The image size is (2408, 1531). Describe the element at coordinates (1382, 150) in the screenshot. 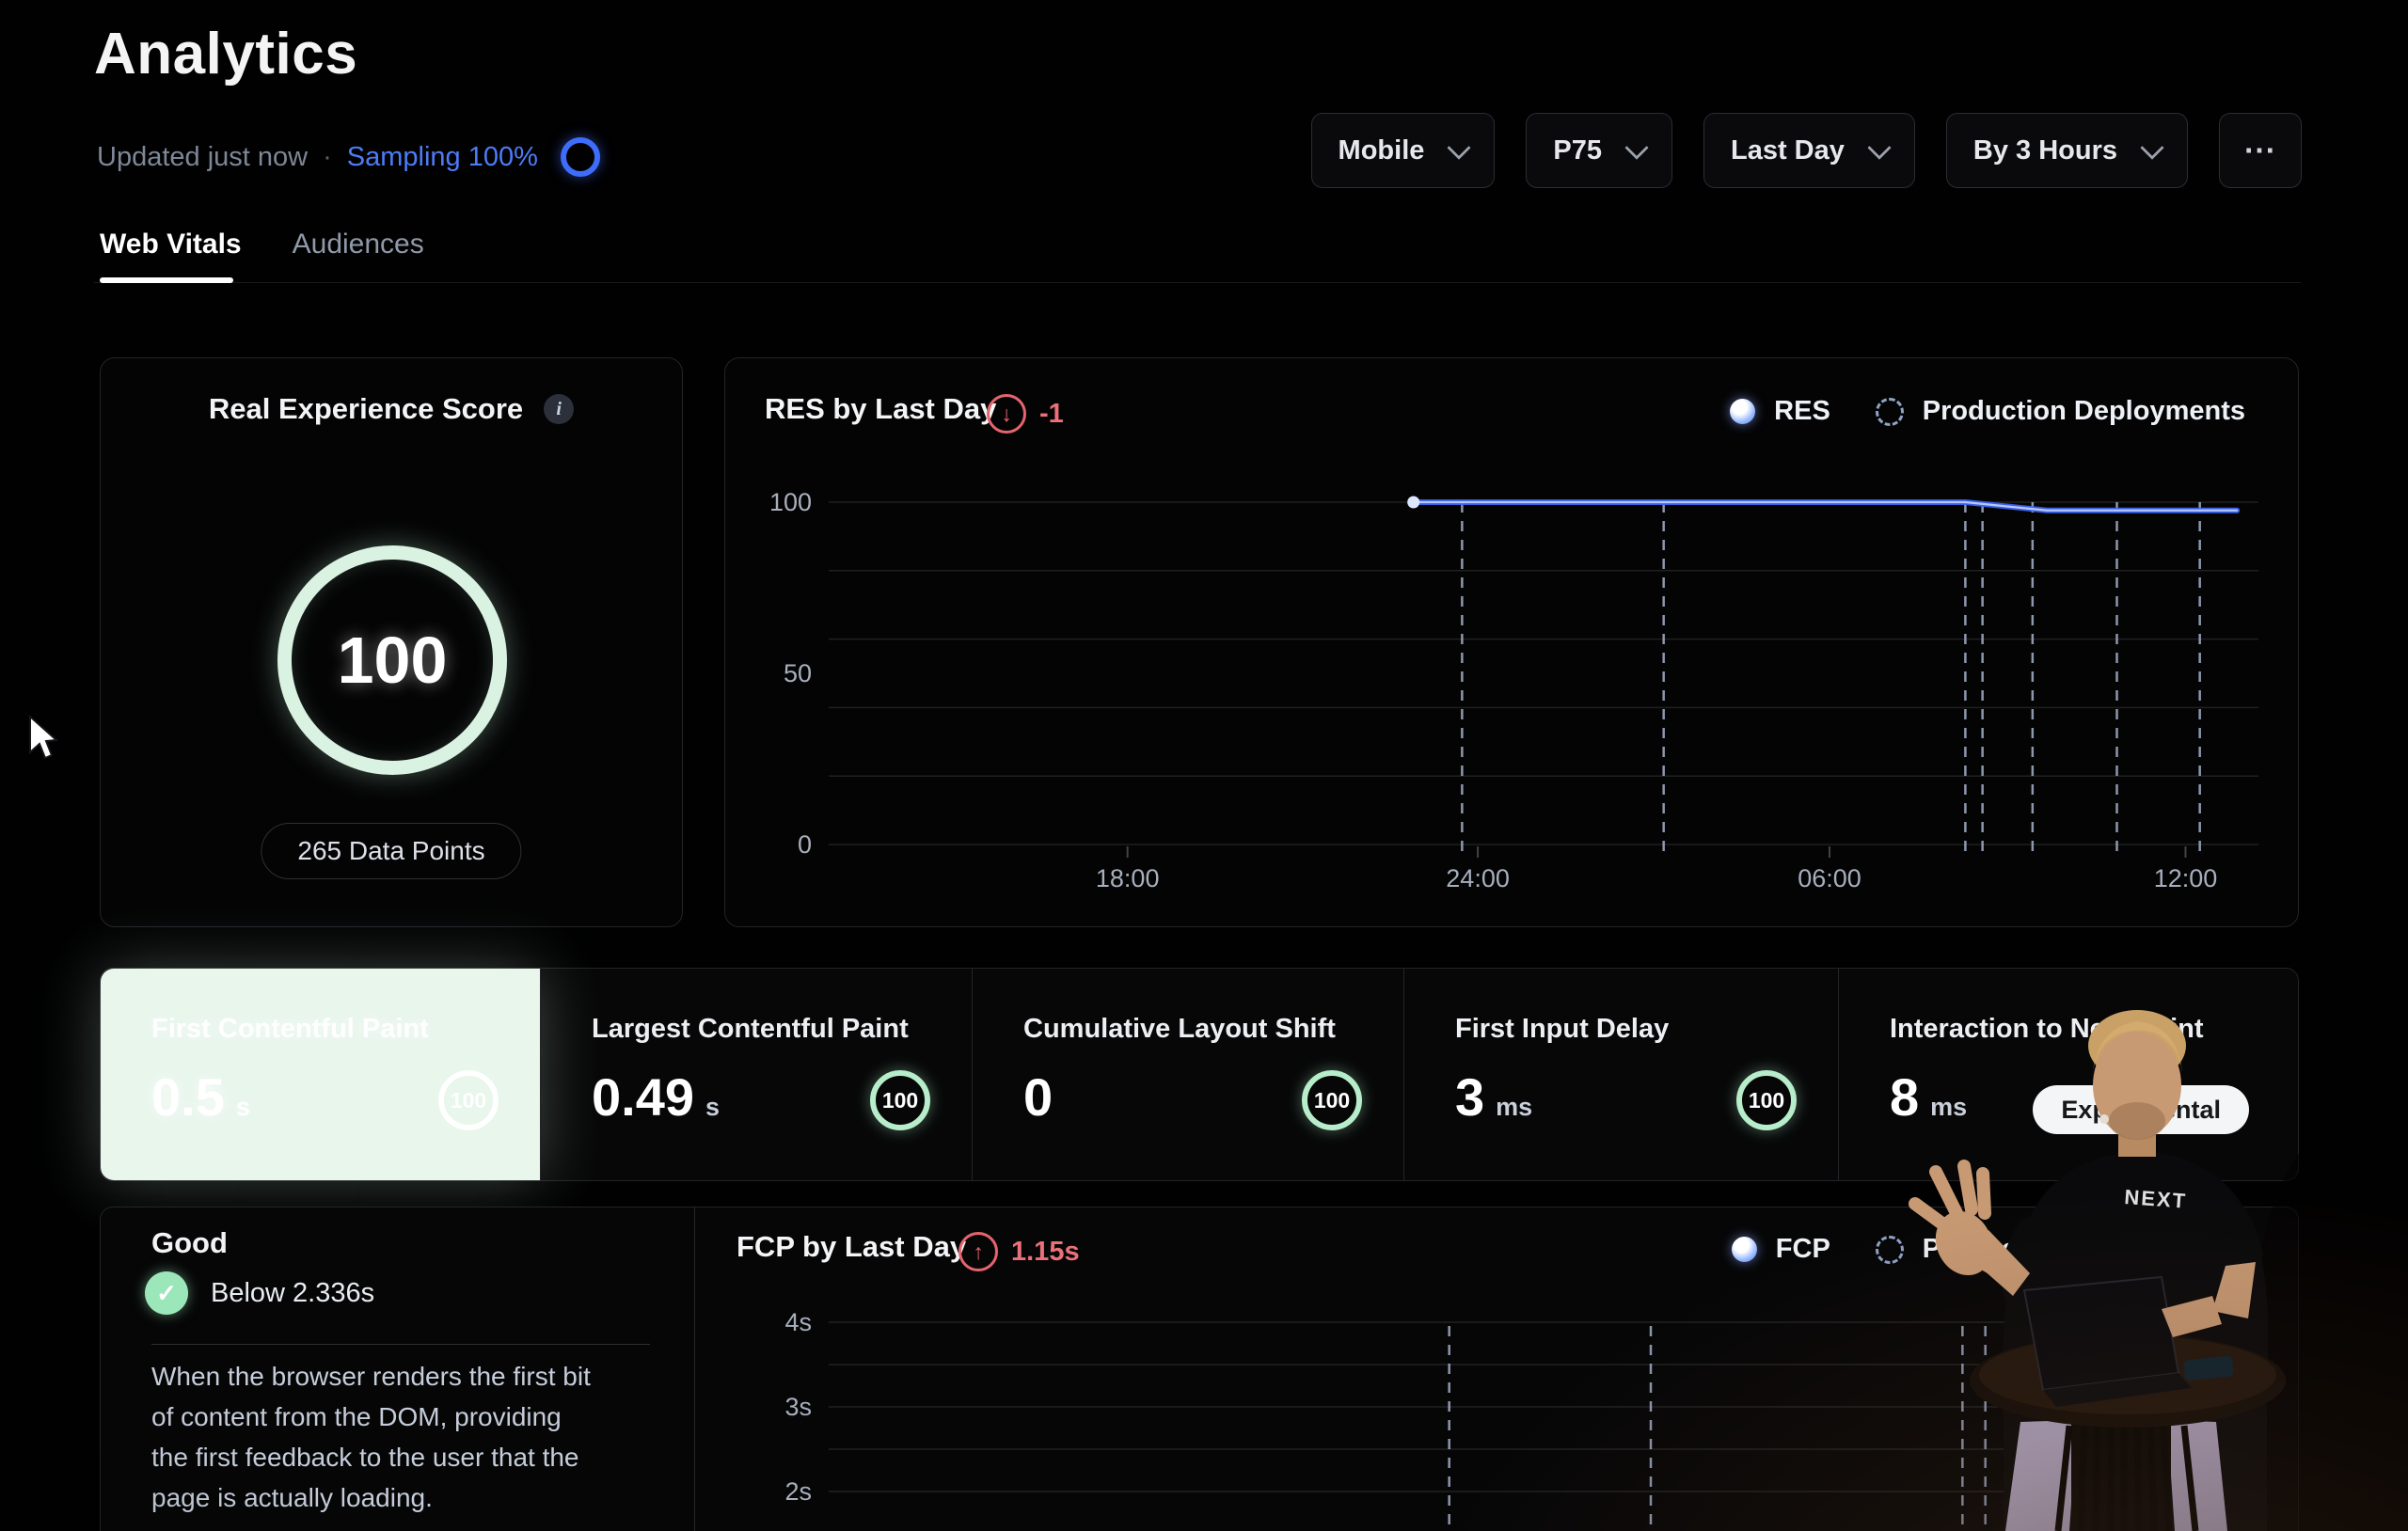

I see `device-dropdown-label: Mobile` at that location.